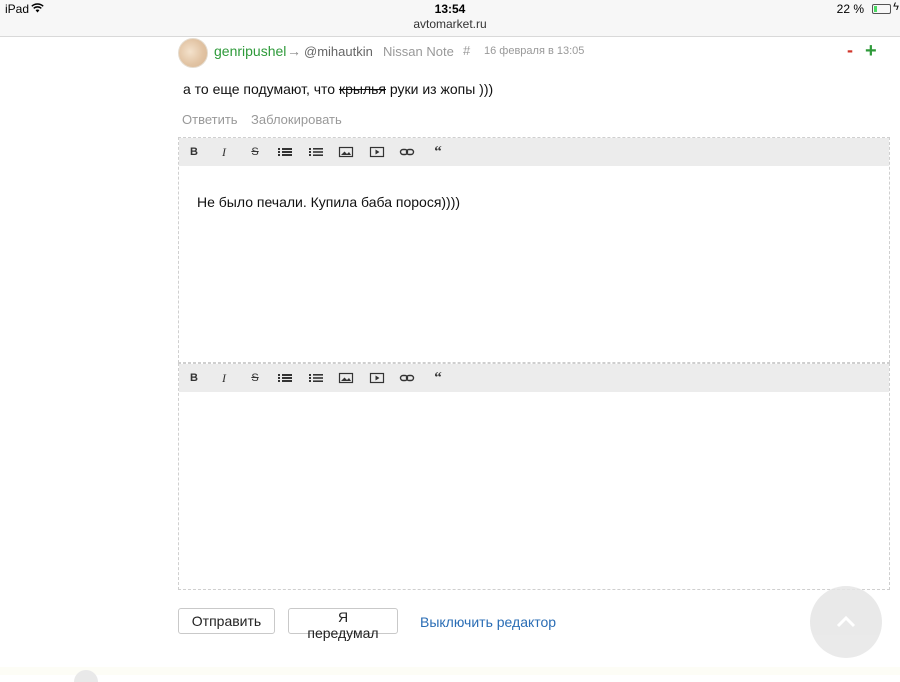 The width and height of the screenshot is (900, 682). What do you see at coordinates (343, 624) in the screenshot?
I see `cancel-button: Я передумал` at bounding box center [343, 624].